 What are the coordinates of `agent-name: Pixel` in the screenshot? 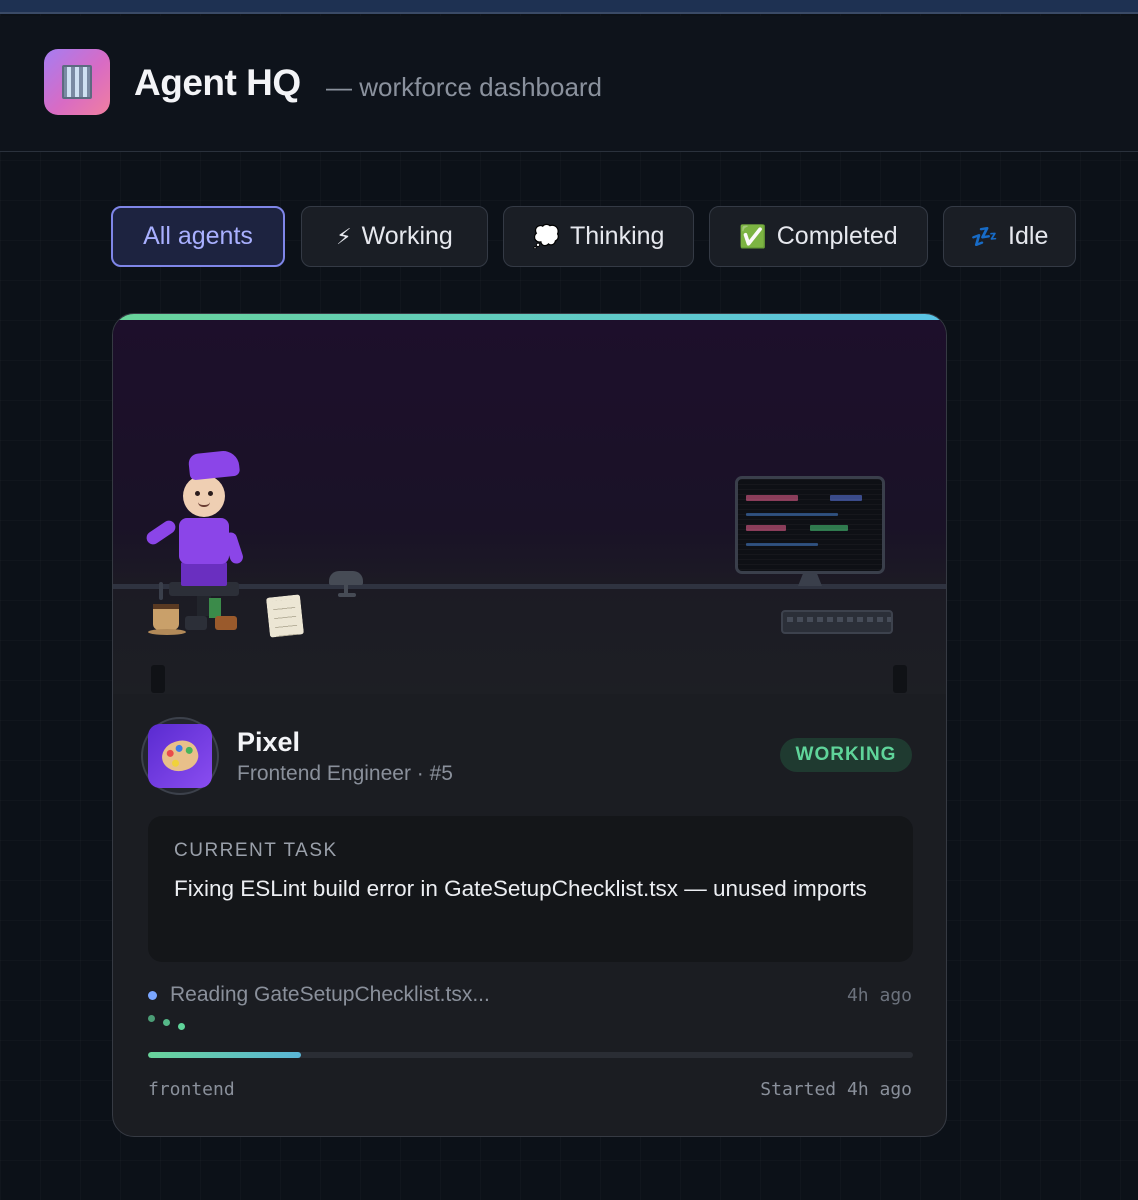 It's located at (269, 742).